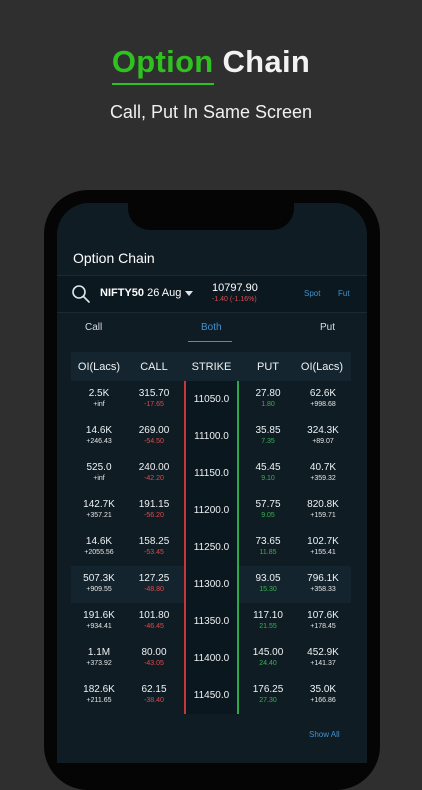 The width and height of the screenshot is (422, 790). I want to click on chevron-down-icon, so click(189, 293).